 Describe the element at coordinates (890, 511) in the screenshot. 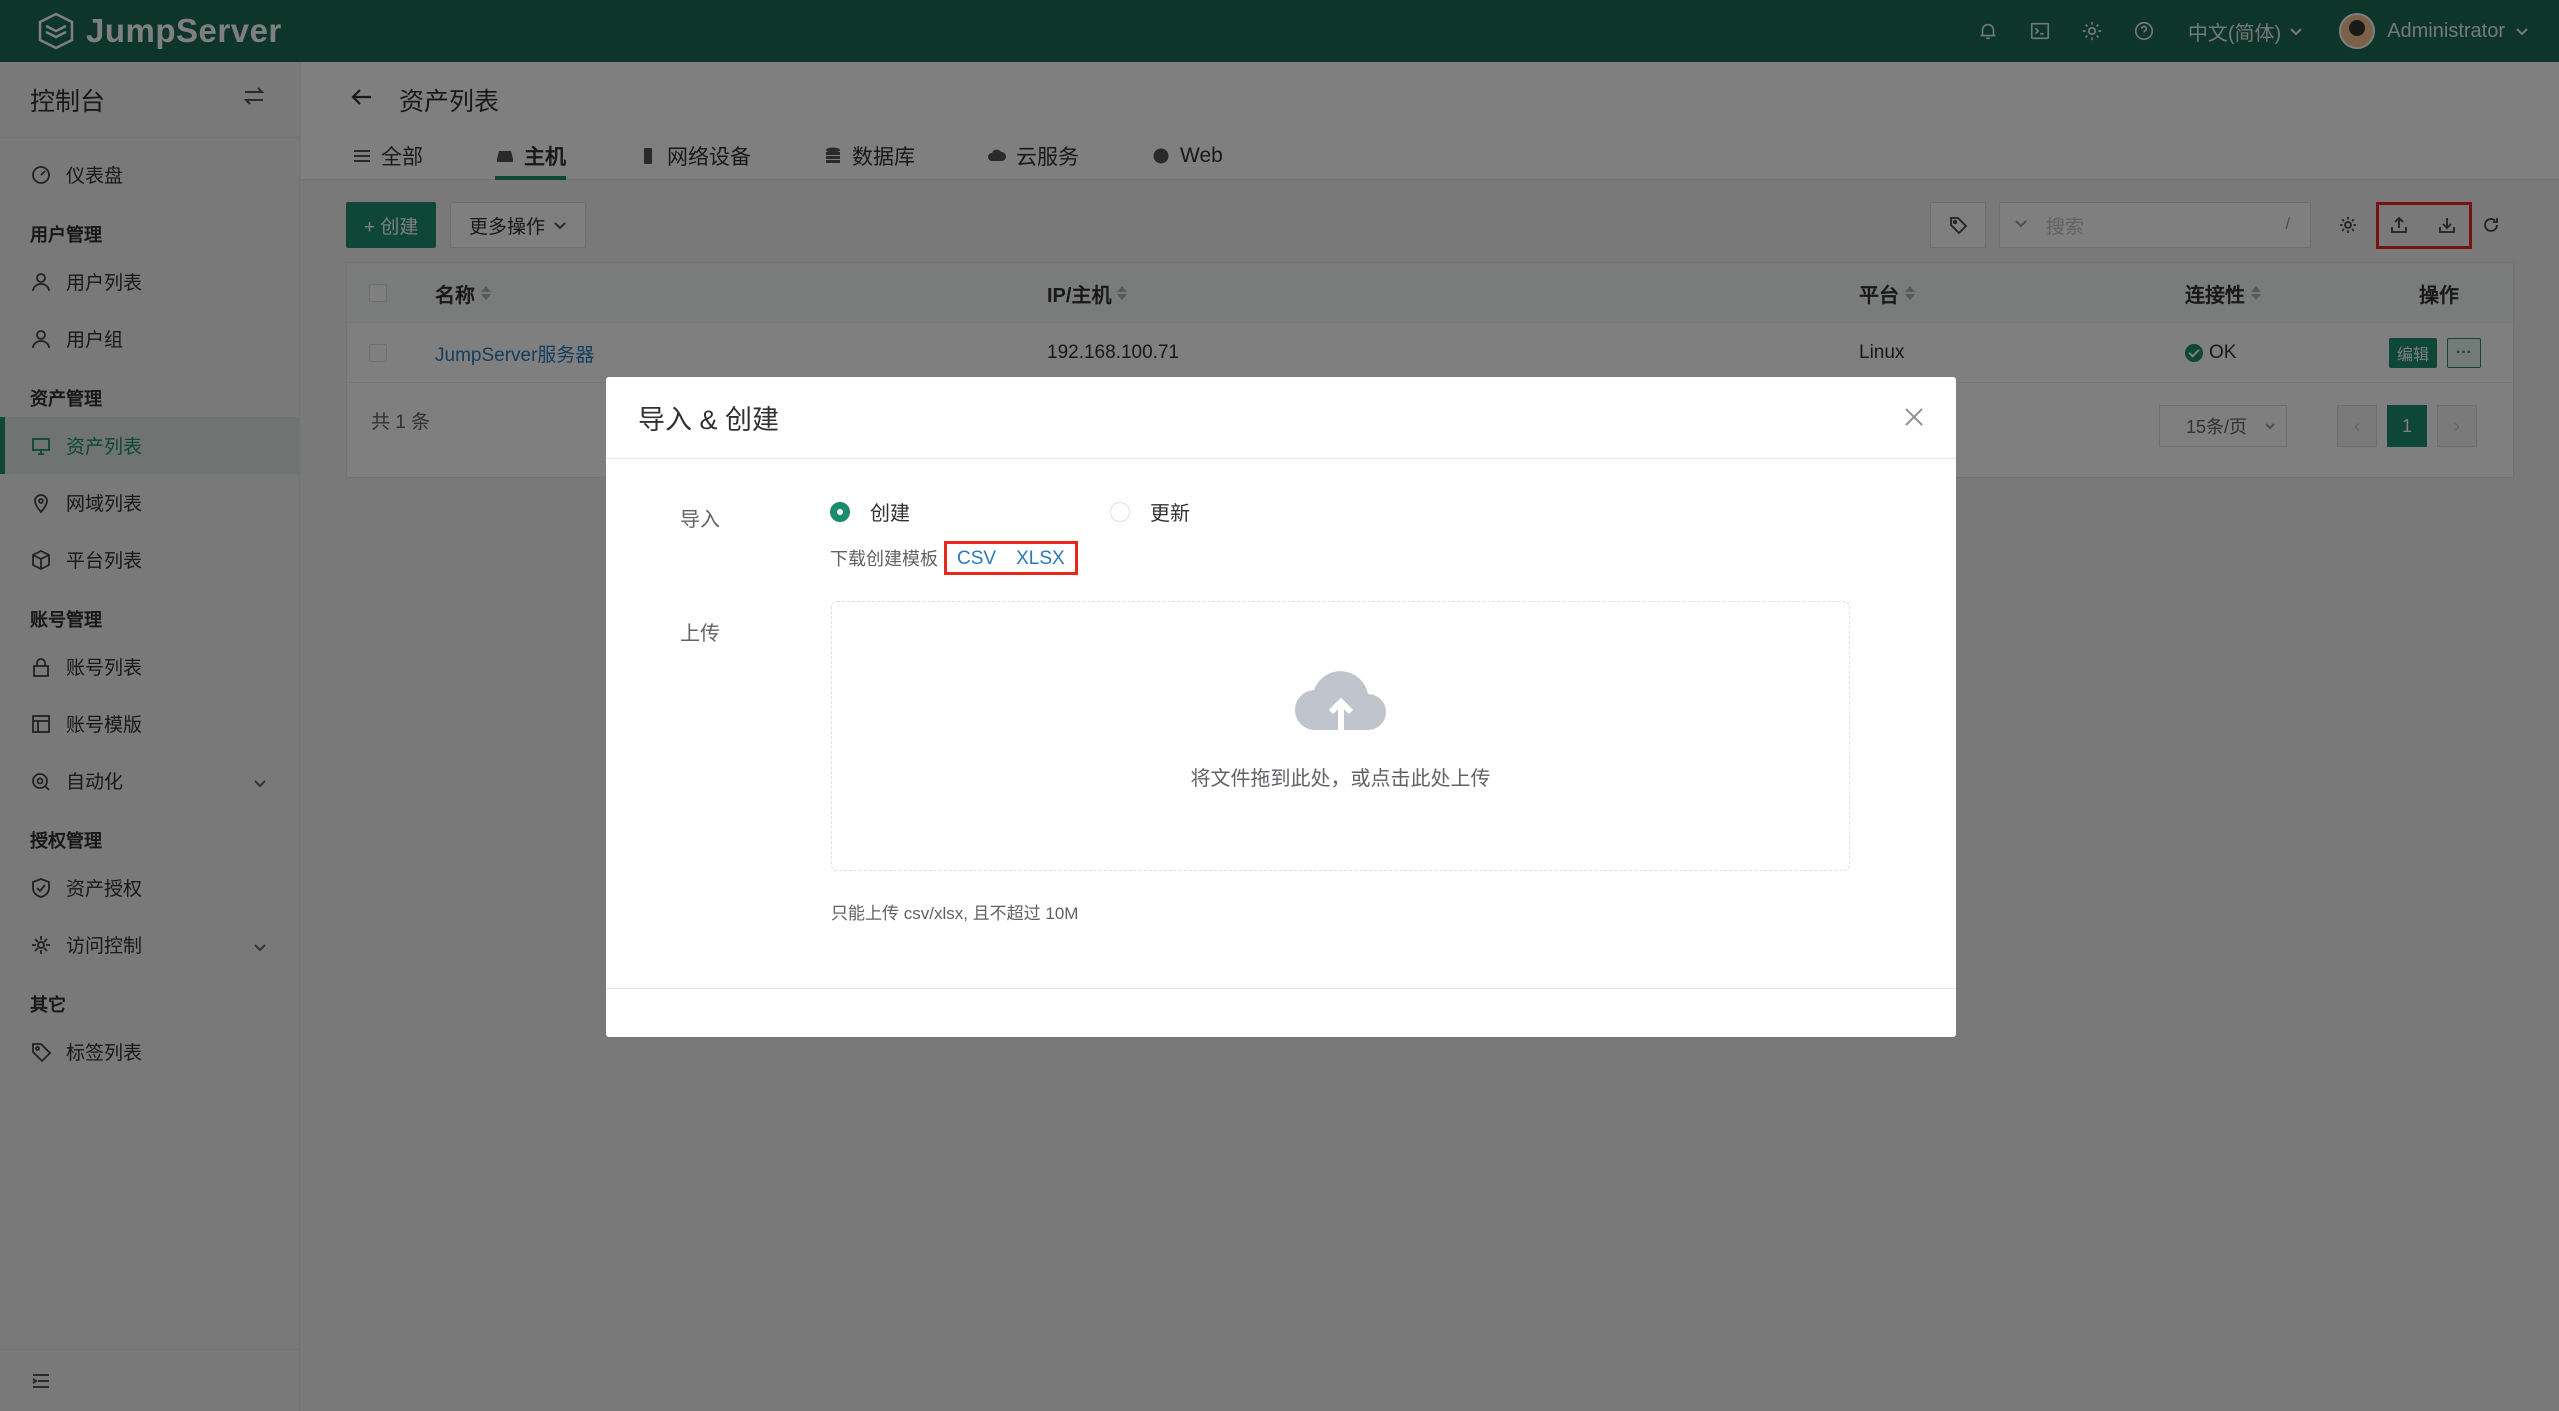

I see `radio-create-label: 创建` at that location.